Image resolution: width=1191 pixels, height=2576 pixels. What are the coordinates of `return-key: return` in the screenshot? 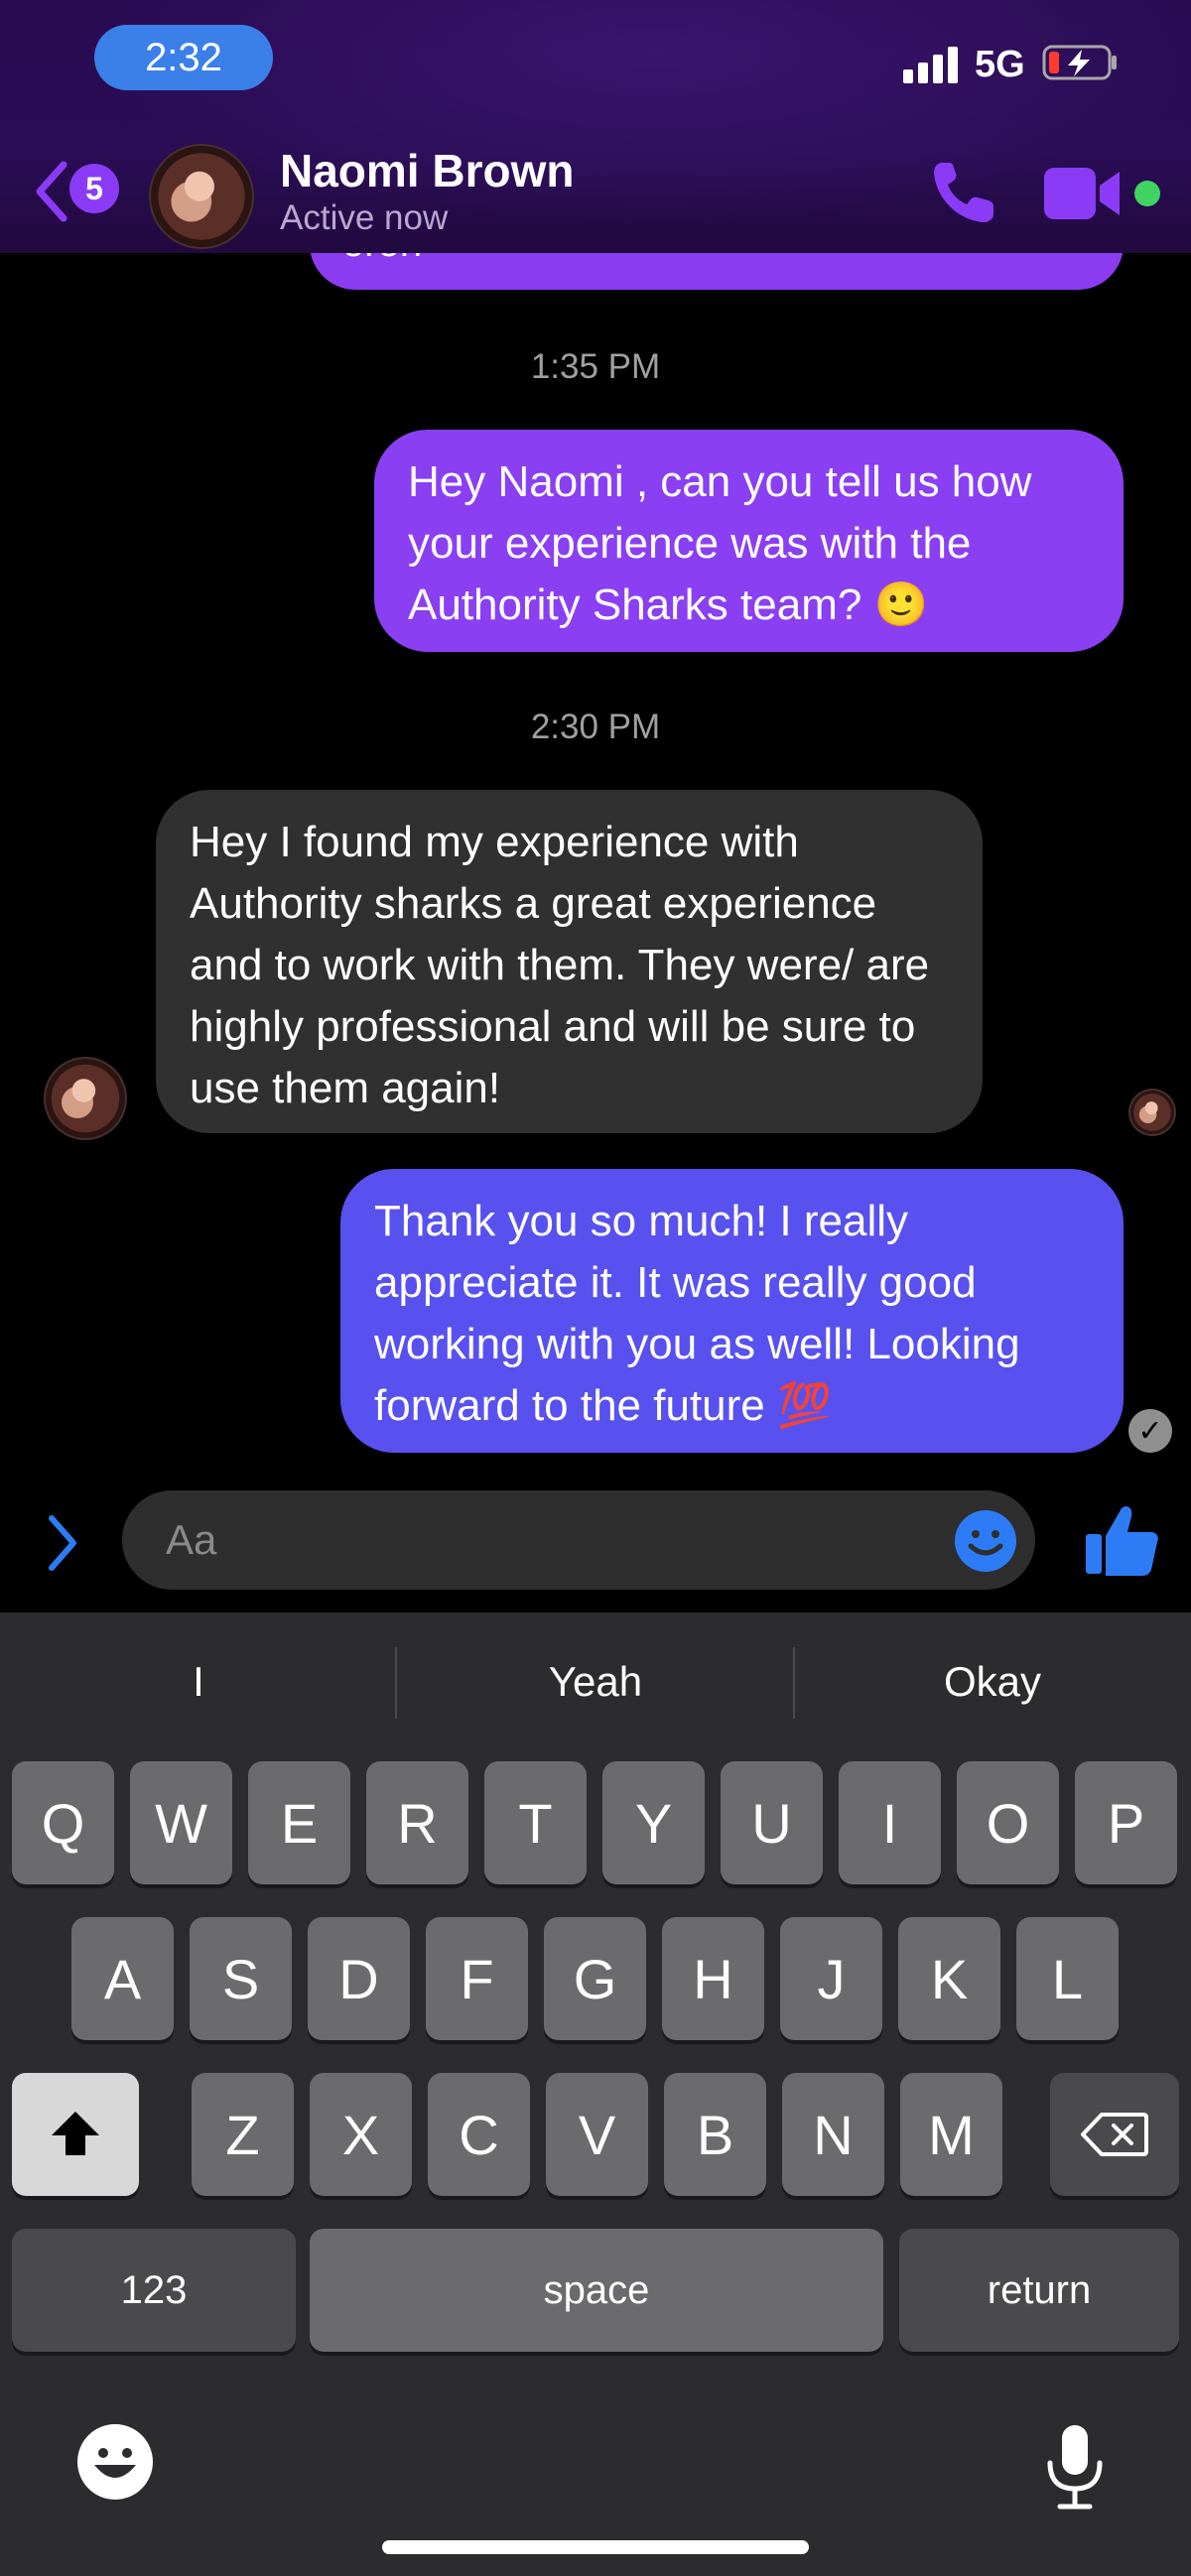 It's located at (1039, 2291).